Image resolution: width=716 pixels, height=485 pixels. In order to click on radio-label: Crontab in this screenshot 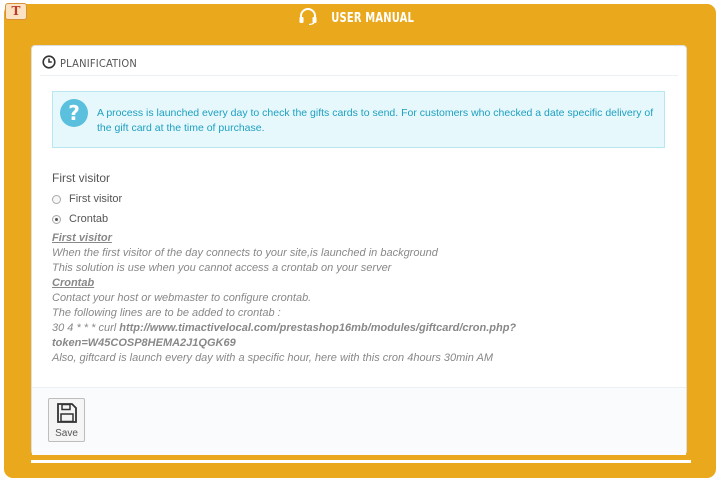, I will do `click(89, 219)`.